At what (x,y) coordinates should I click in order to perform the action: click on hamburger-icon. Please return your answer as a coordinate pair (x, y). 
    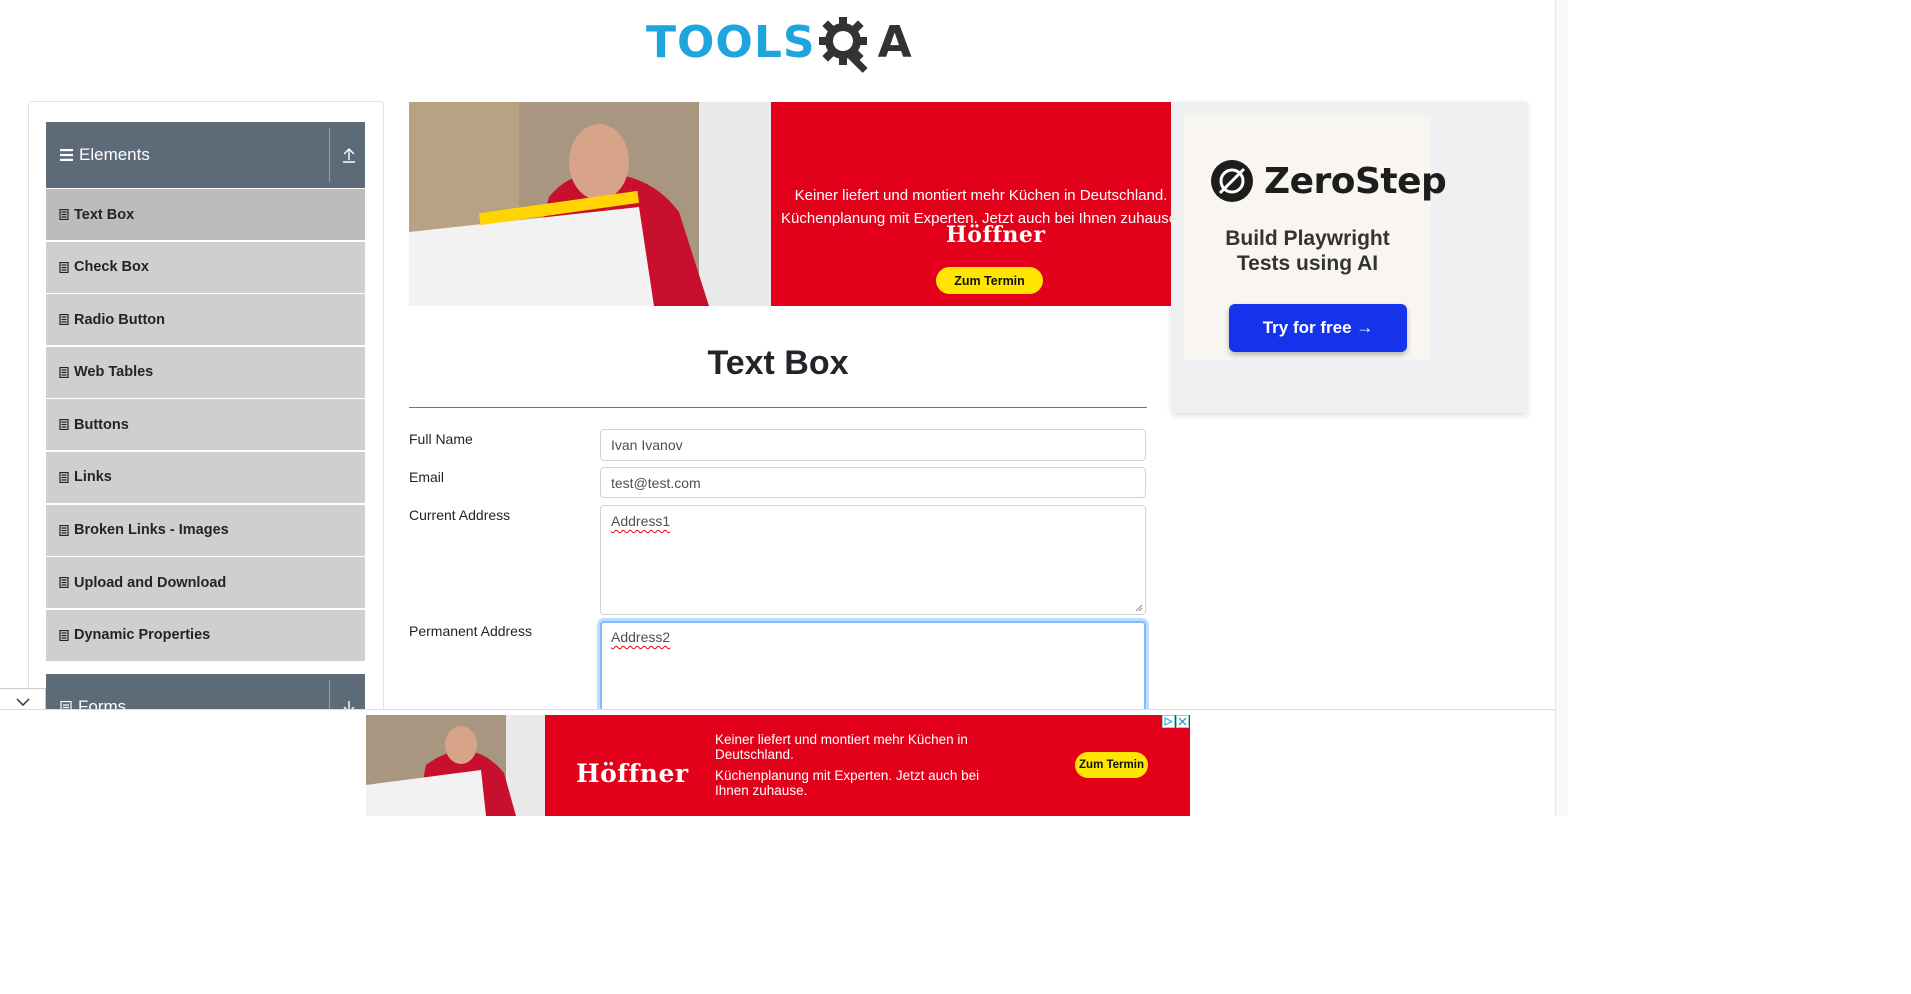
    Looking at the image, I should click on (66, 155).